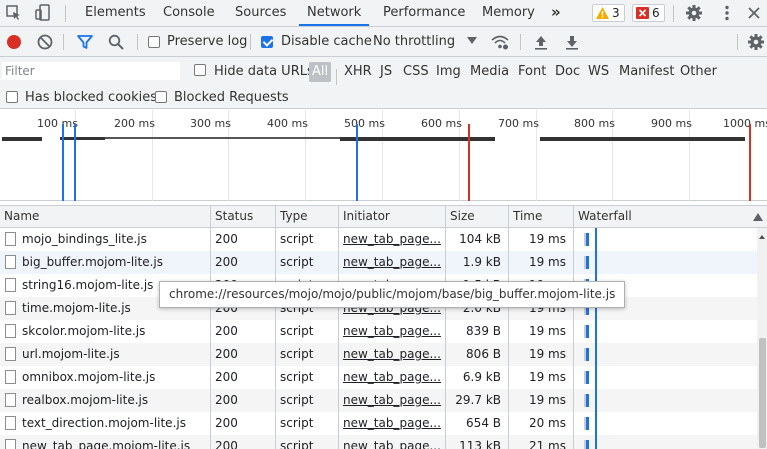 The width and height of the screenshot is (767, 449). Describe the element at coordinates (391, 217) in the screenshot. I see `column-header-initiator: Initiator` at that location.